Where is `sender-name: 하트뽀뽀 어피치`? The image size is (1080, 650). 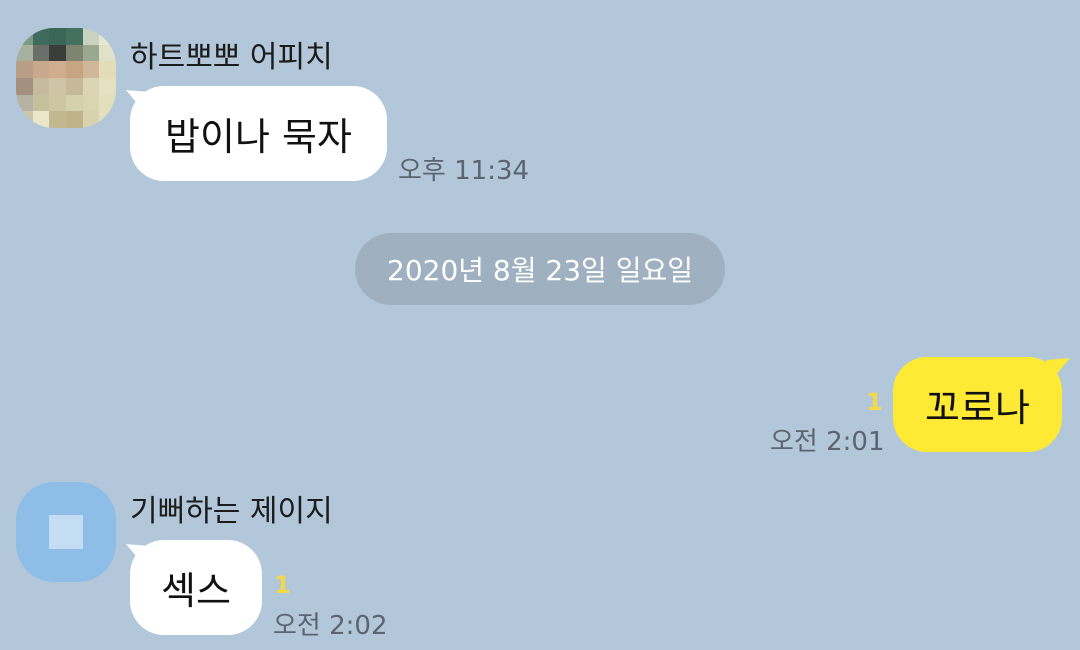 sender-name: 하트뽀뽀 어피치 is located at coordinates (231, 57).